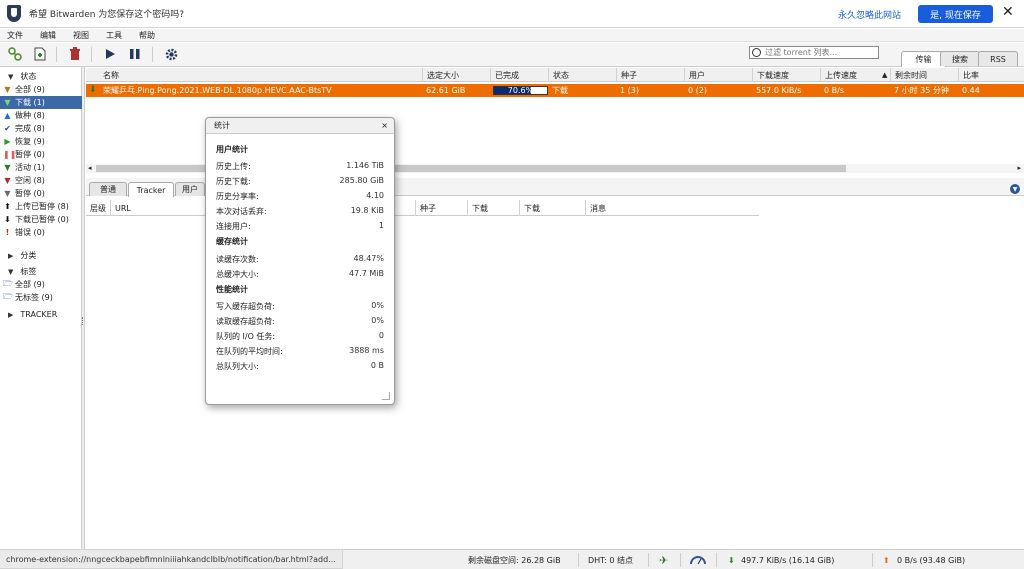 This screenshot has height=569, width=1024. What do you see at coordinates (41, 193) in the screenshot?
I see `sidebar-item-stalled: ▼ 暂停 (0)` at bounding box center [41, 193].